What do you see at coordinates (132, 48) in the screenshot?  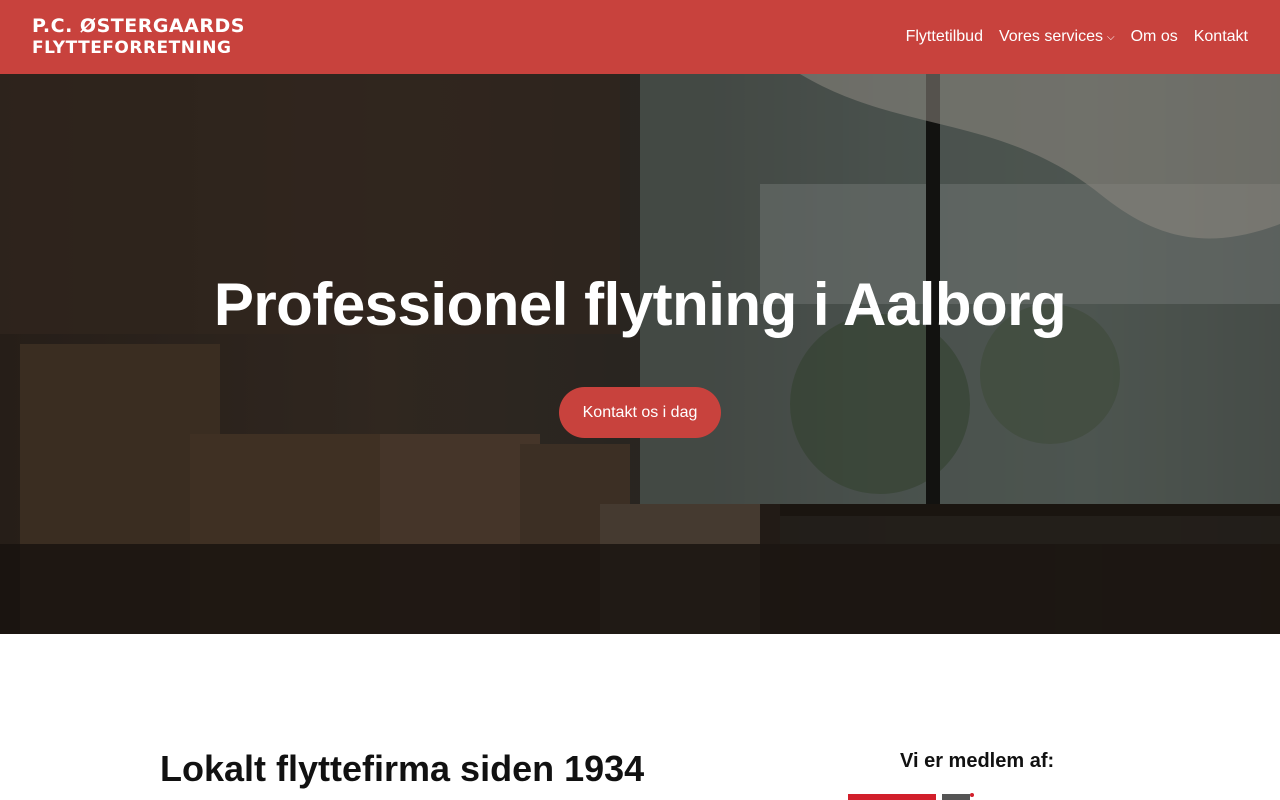 I see `logo-line-2: FLYTTEFORRETNING` at bounding box center [132, 48].